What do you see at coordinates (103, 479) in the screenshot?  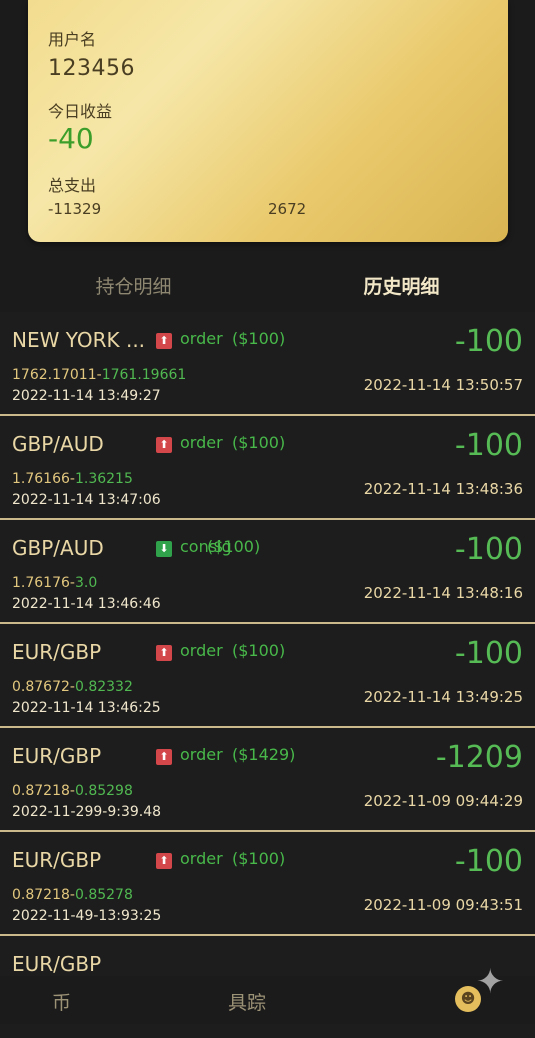 I see `close-price: 1.36215` at bounding box center [103, 479].